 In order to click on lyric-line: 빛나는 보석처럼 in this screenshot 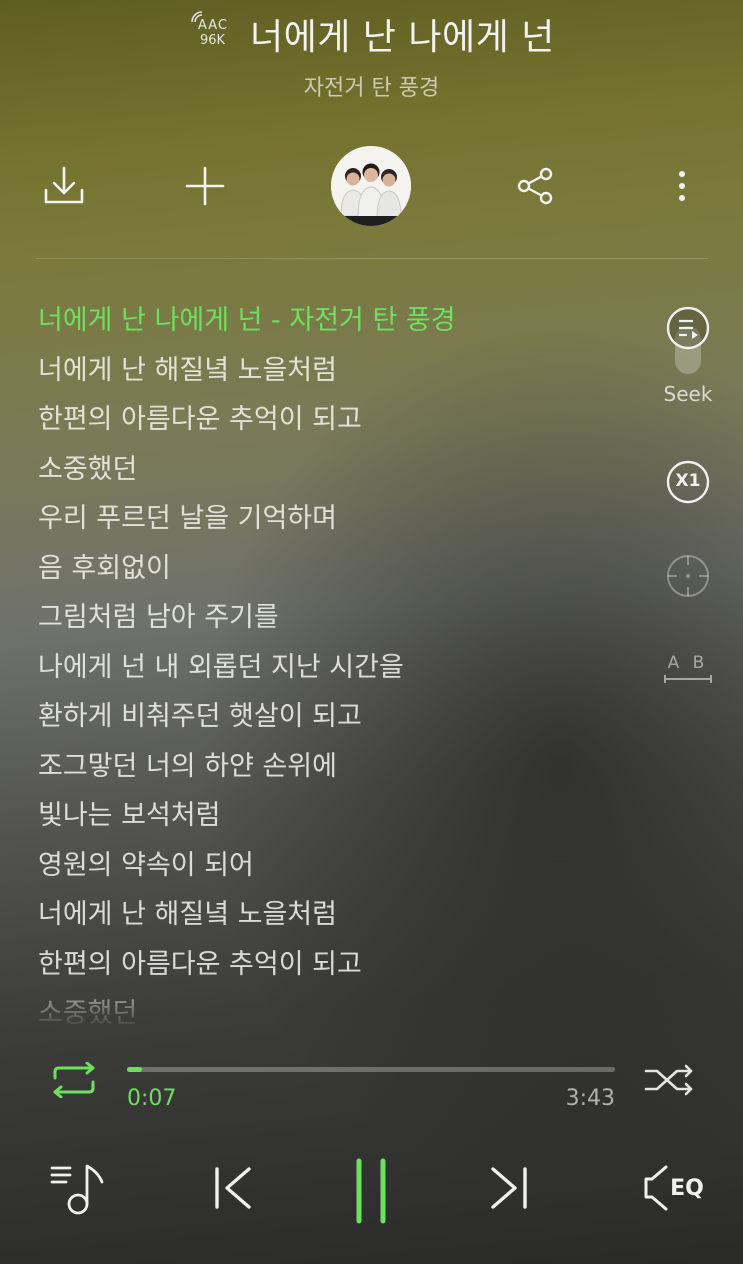, I will do `click(338, 816)`.